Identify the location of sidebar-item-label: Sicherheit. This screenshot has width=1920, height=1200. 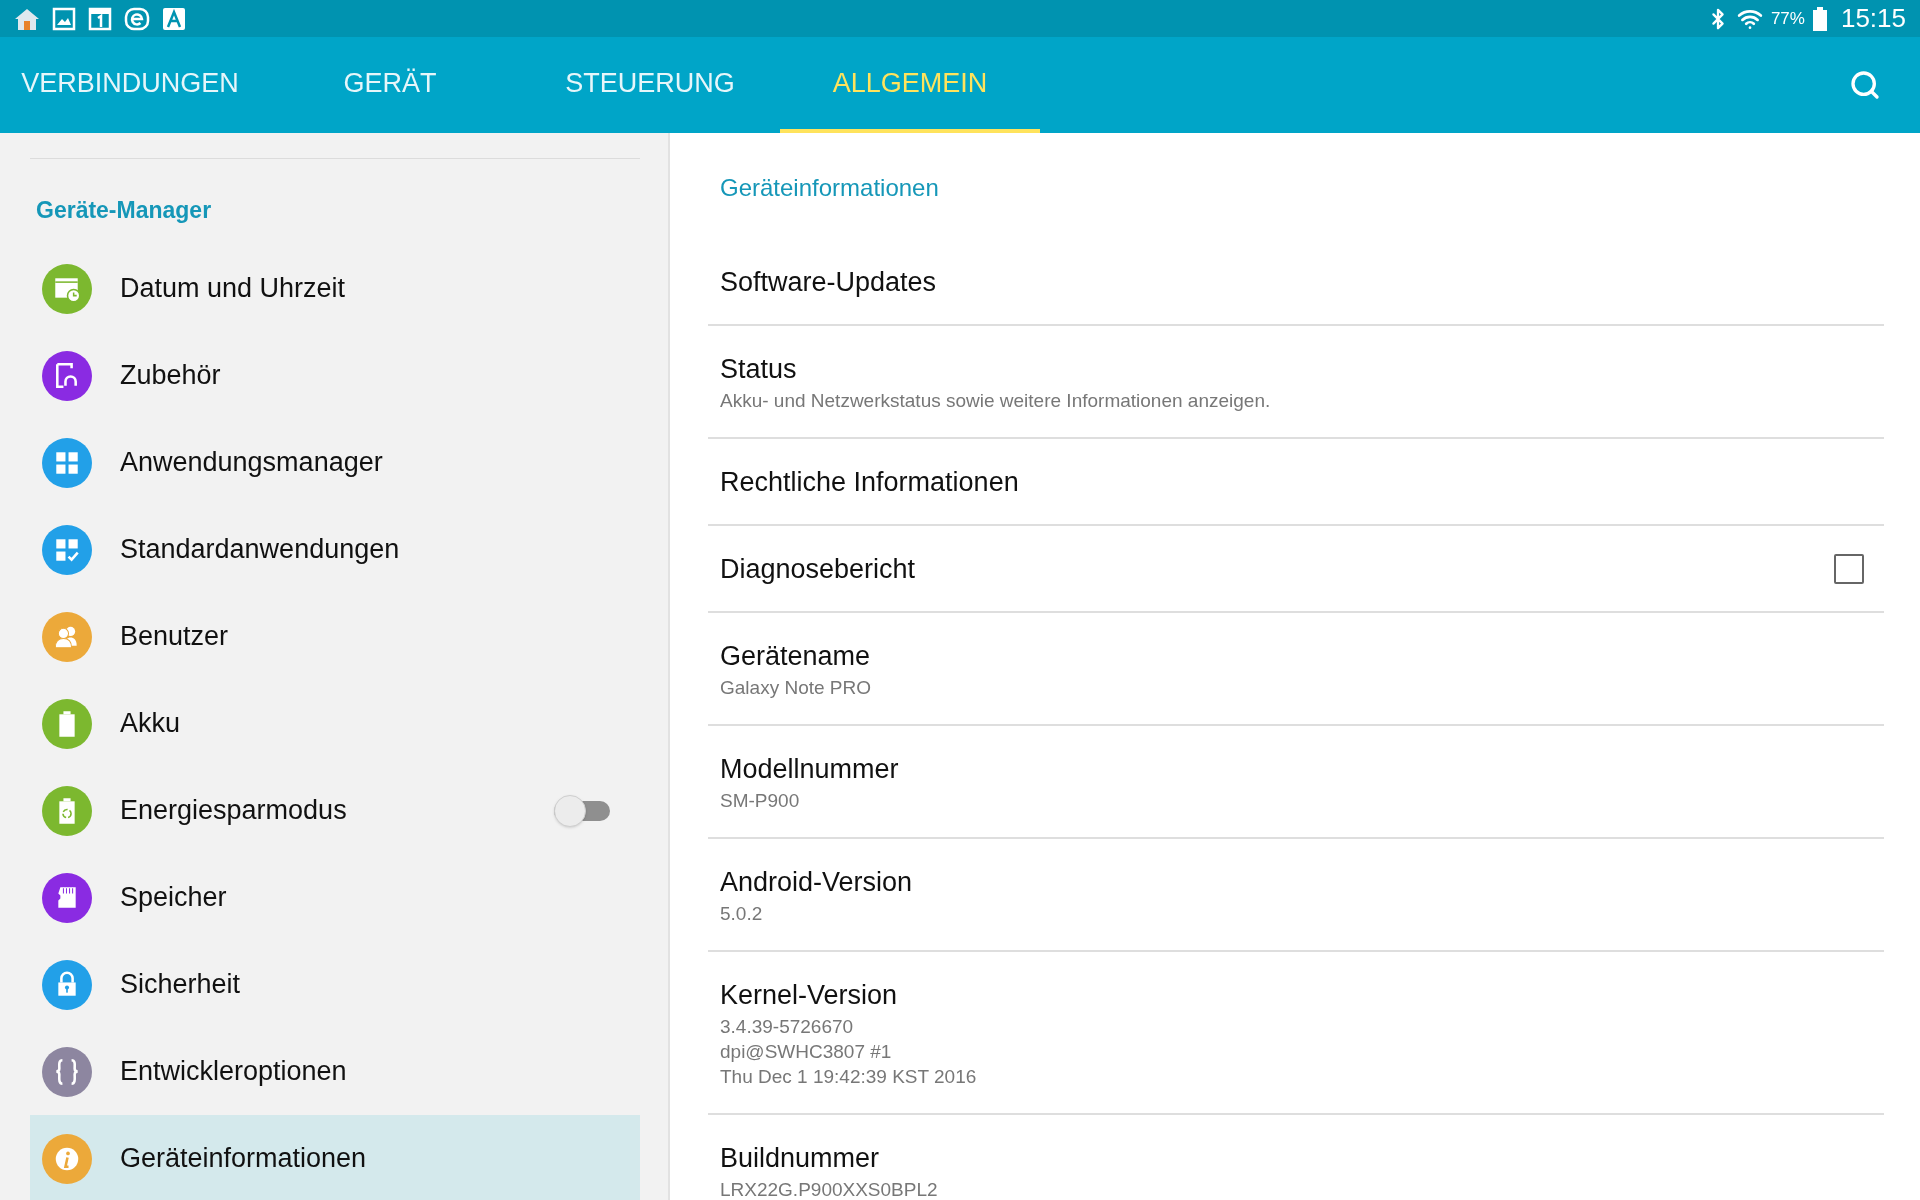
(180, 985).